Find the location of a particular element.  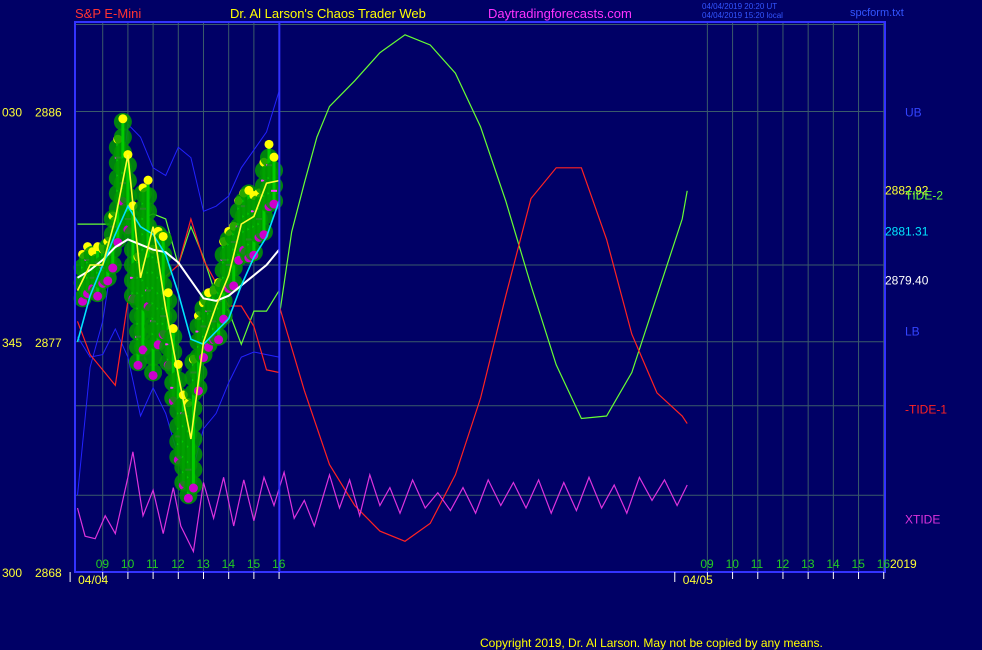

series-label: XTIDE is located at coordinates (922, 519).